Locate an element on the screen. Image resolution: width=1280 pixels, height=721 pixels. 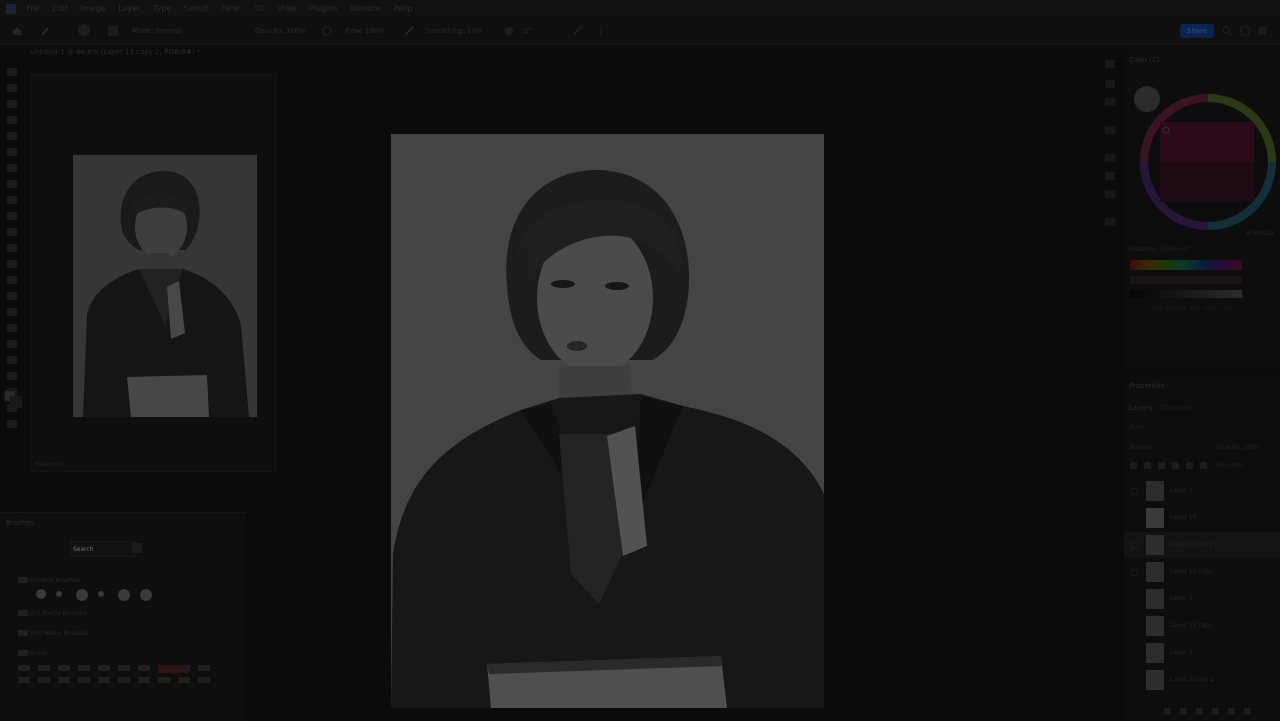
history-panel-icon is located at coordinates (1110, 64).